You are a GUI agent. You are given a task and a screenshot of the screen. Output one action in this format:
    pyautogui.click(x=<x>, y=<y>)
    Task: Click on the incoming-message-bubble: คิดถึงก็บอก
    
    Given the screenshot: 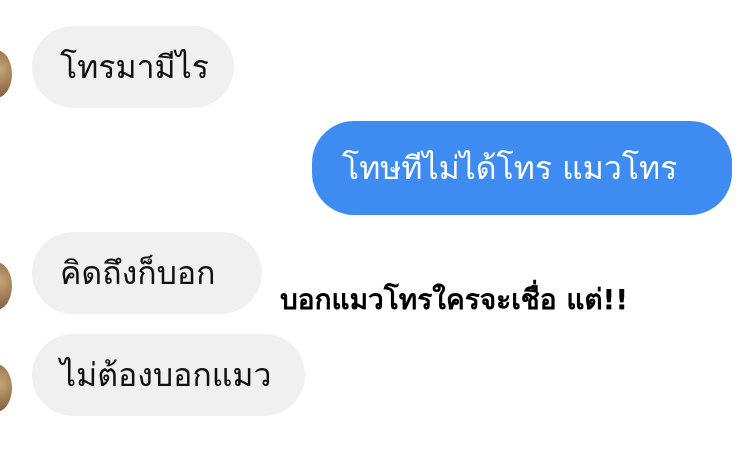 What is the action you would take?
    pyautogui.click(x=147, y=273)
    